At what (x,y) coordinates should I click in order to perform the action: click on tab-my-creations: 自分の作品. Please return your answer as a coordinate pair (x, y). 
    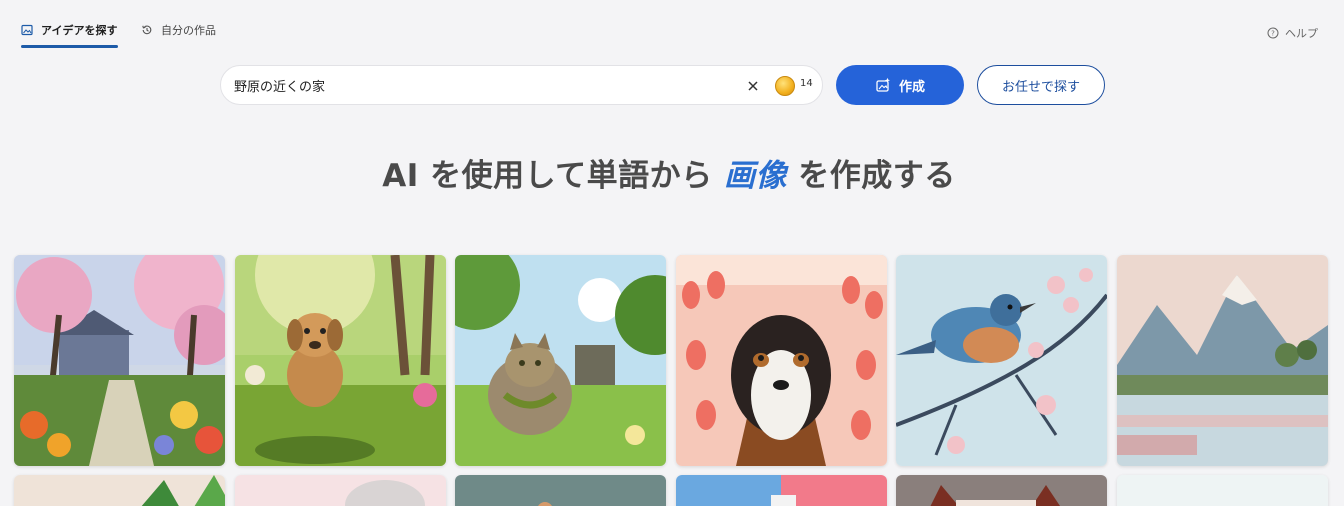
    Looking at the image, I should click on (178, 30).